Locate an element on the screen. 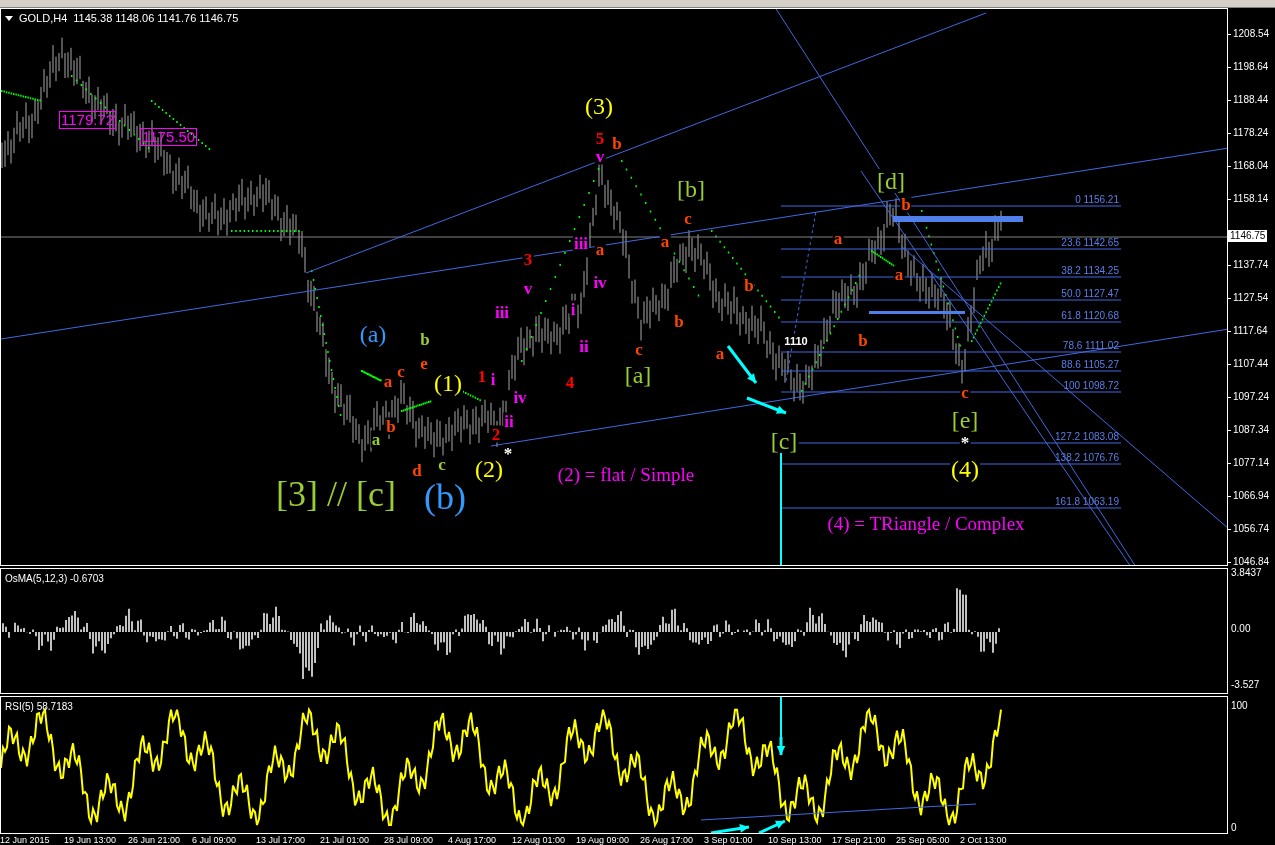 This screenshot has height=845, width=1275. fib-level-label: 50.0 1127.47 is located at coordinates (1090, 293).